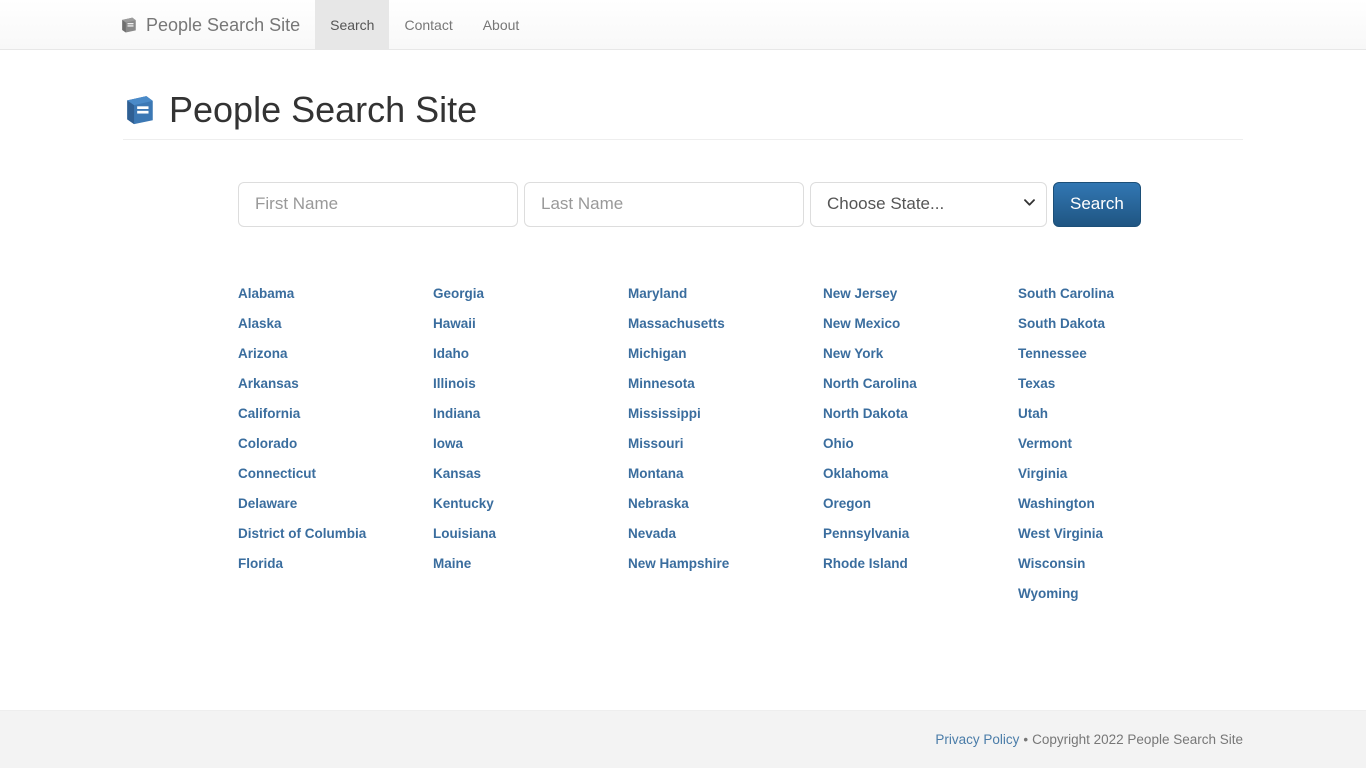 Image resolution: width=1366 pixels, height=768 pixels. Describe the element at coordinates (530, 474) in the screenshot. I see `state-link: Kansas` at that location.